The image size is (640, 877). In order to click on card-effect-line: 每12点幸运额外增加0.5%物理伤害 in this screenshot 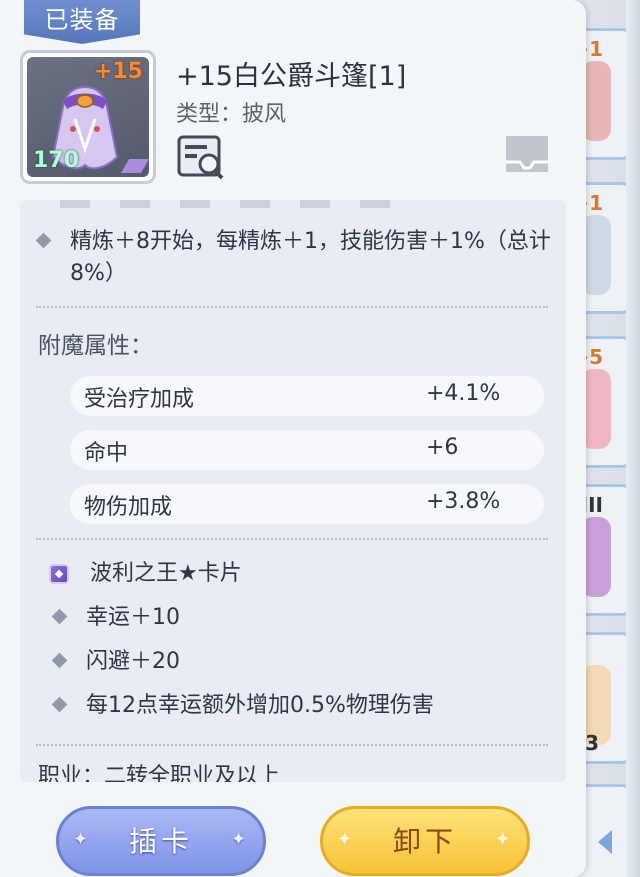, I will do `click(242, 706)`.